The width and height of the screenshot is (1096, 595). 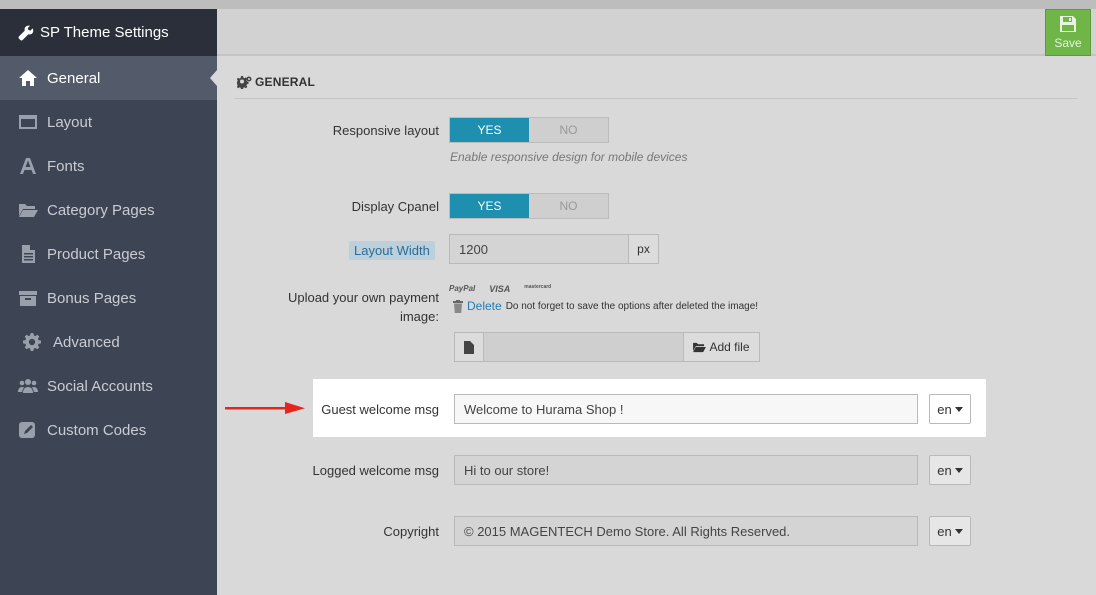 What do you see at coordinates (411, 531) in the screenshot?
I see `copyright-label: Copyright` at bounding box center [411, 531].